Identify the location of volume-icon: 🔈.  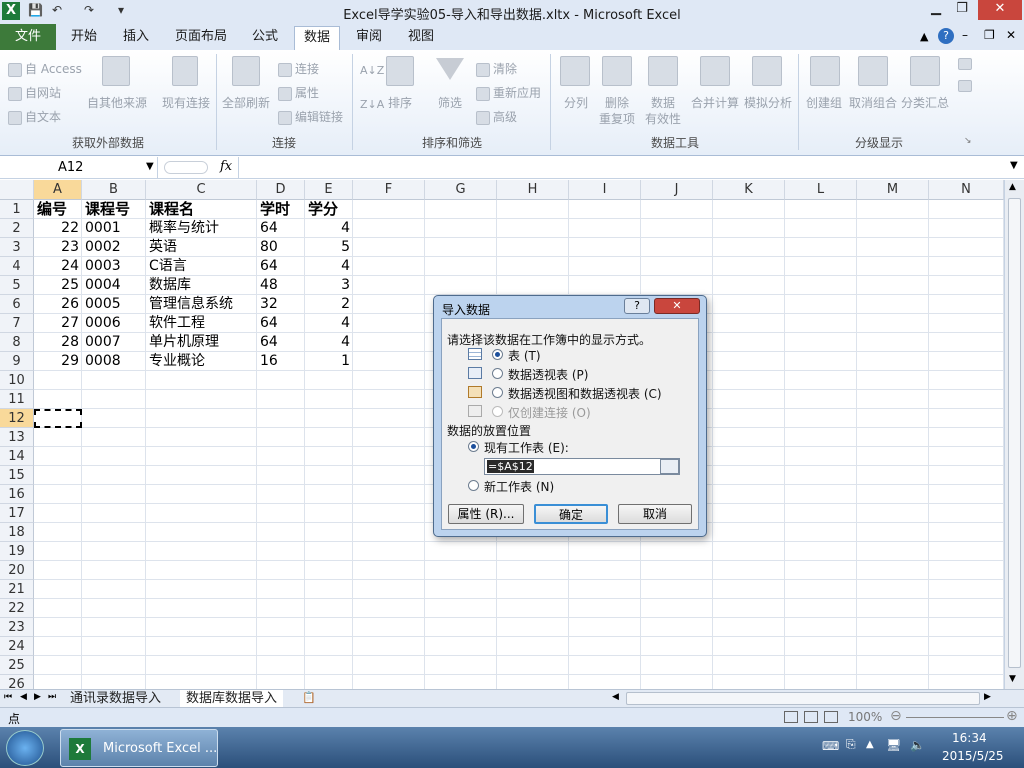
(917, 745).